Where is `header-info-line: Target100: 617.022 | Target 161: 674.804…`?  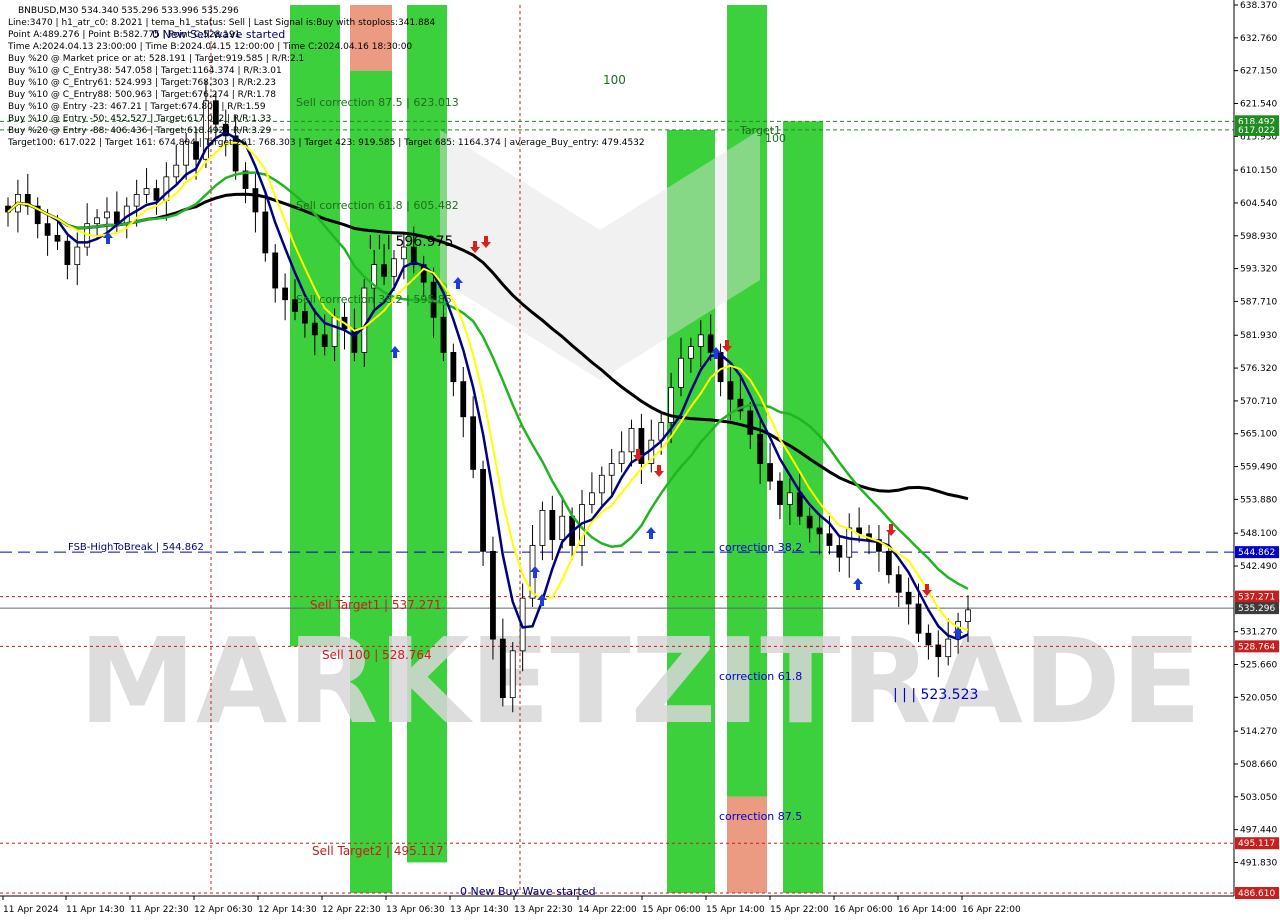 header-info-line: Target100: 617.022 | Target 161: 674.804… is located at coordinates (326, 143).